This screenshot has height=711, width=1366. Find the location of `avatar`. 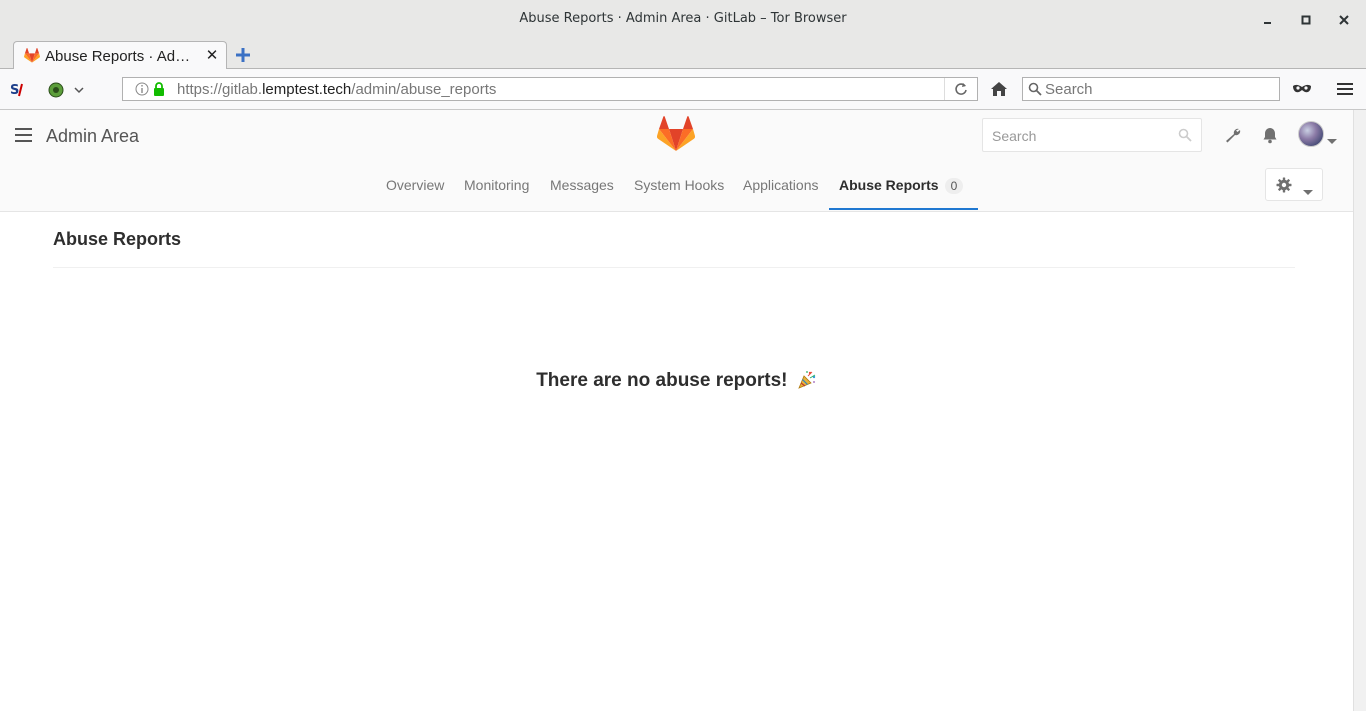

avatar is located at coordinates (1311, 134).